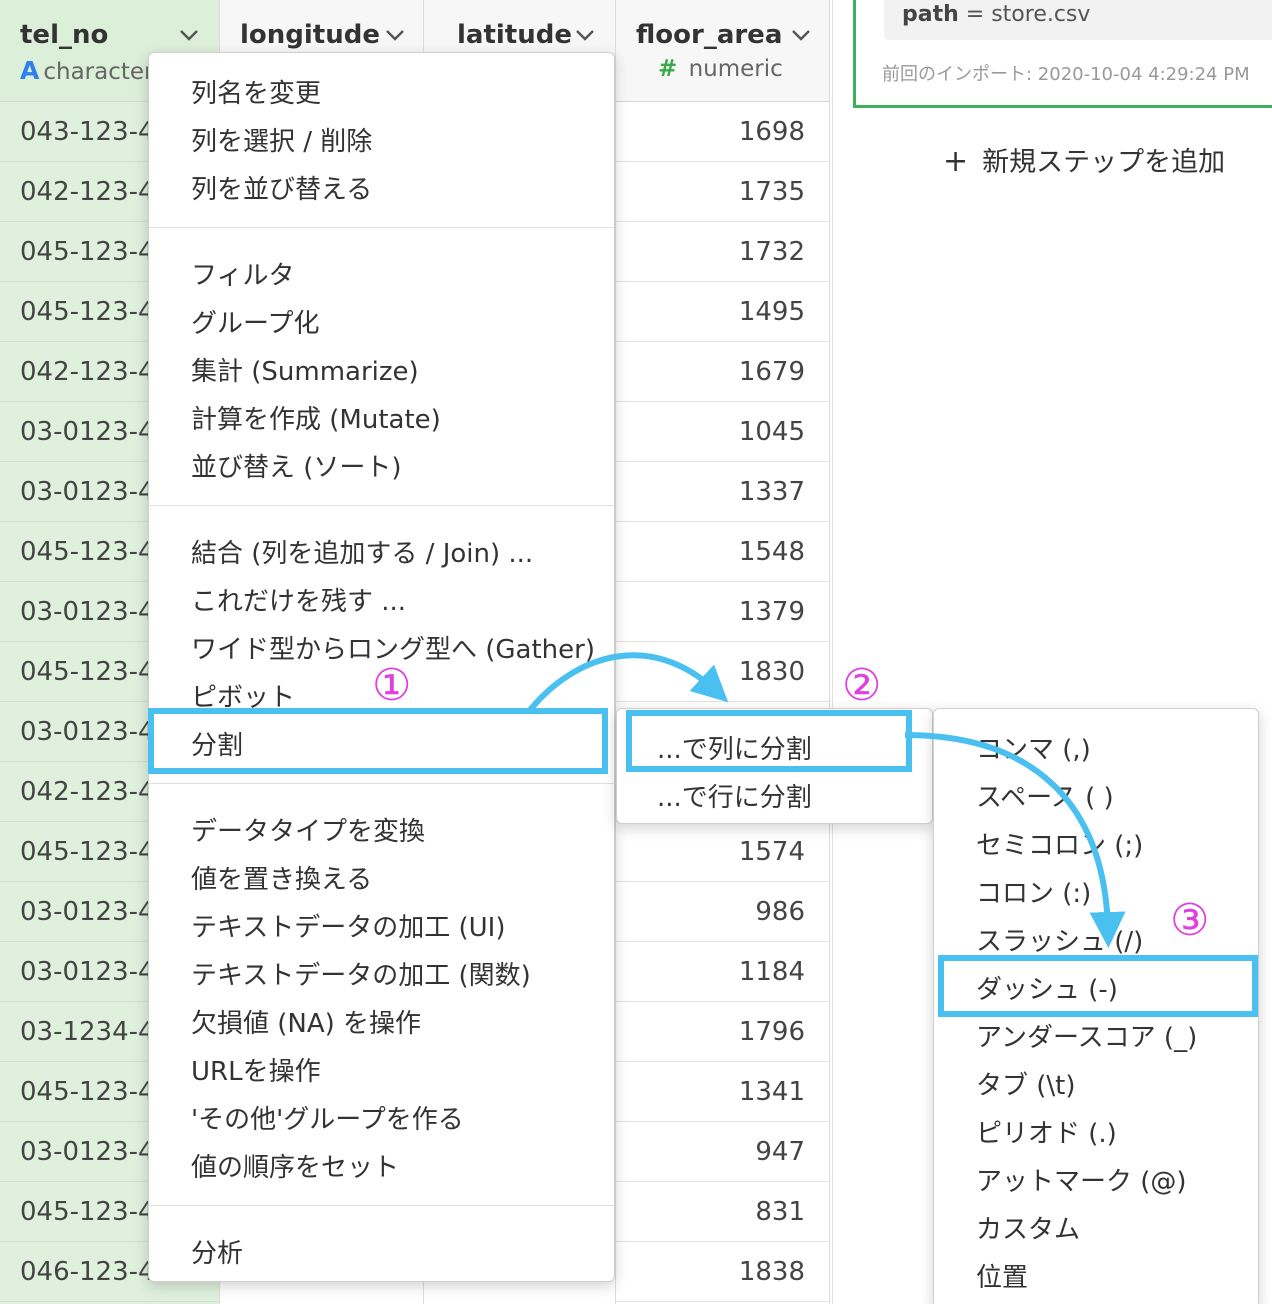  What do you see at coordinates (256, 94) in the screenshot?
I see `menu-item-label: 列名を変更` at bounding box center [256, 94].